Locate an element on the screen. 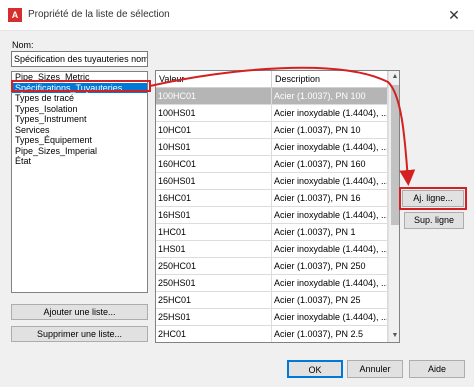 The height and width of the screenshot is (387, 474). column-header-value: Valeur is located at coordinates (214, 79).